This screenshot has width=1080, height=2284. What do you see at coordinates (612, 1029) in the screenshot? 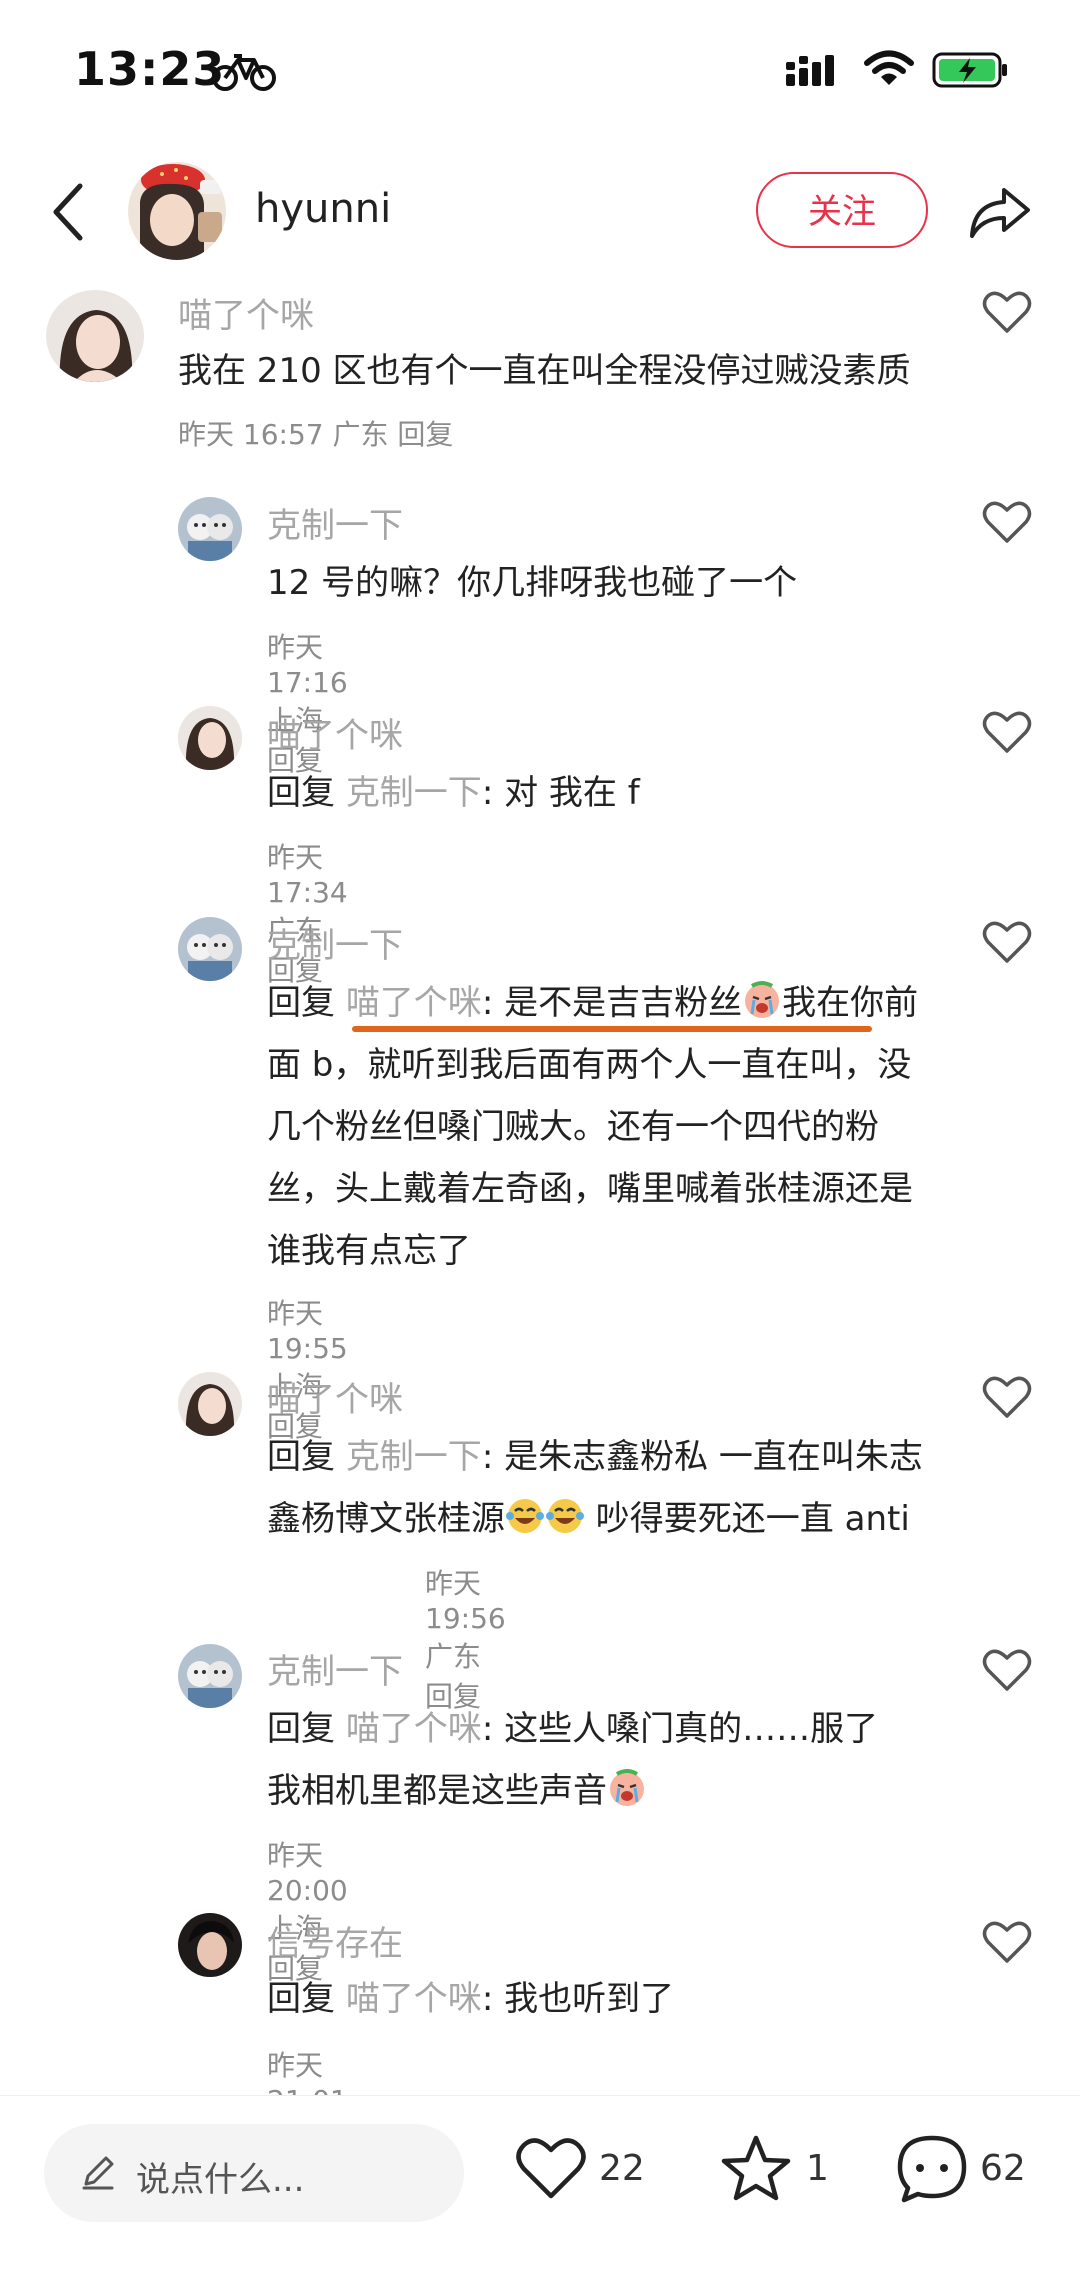
I see `hand-drawn-underline` at bounding box center [612, 1029].